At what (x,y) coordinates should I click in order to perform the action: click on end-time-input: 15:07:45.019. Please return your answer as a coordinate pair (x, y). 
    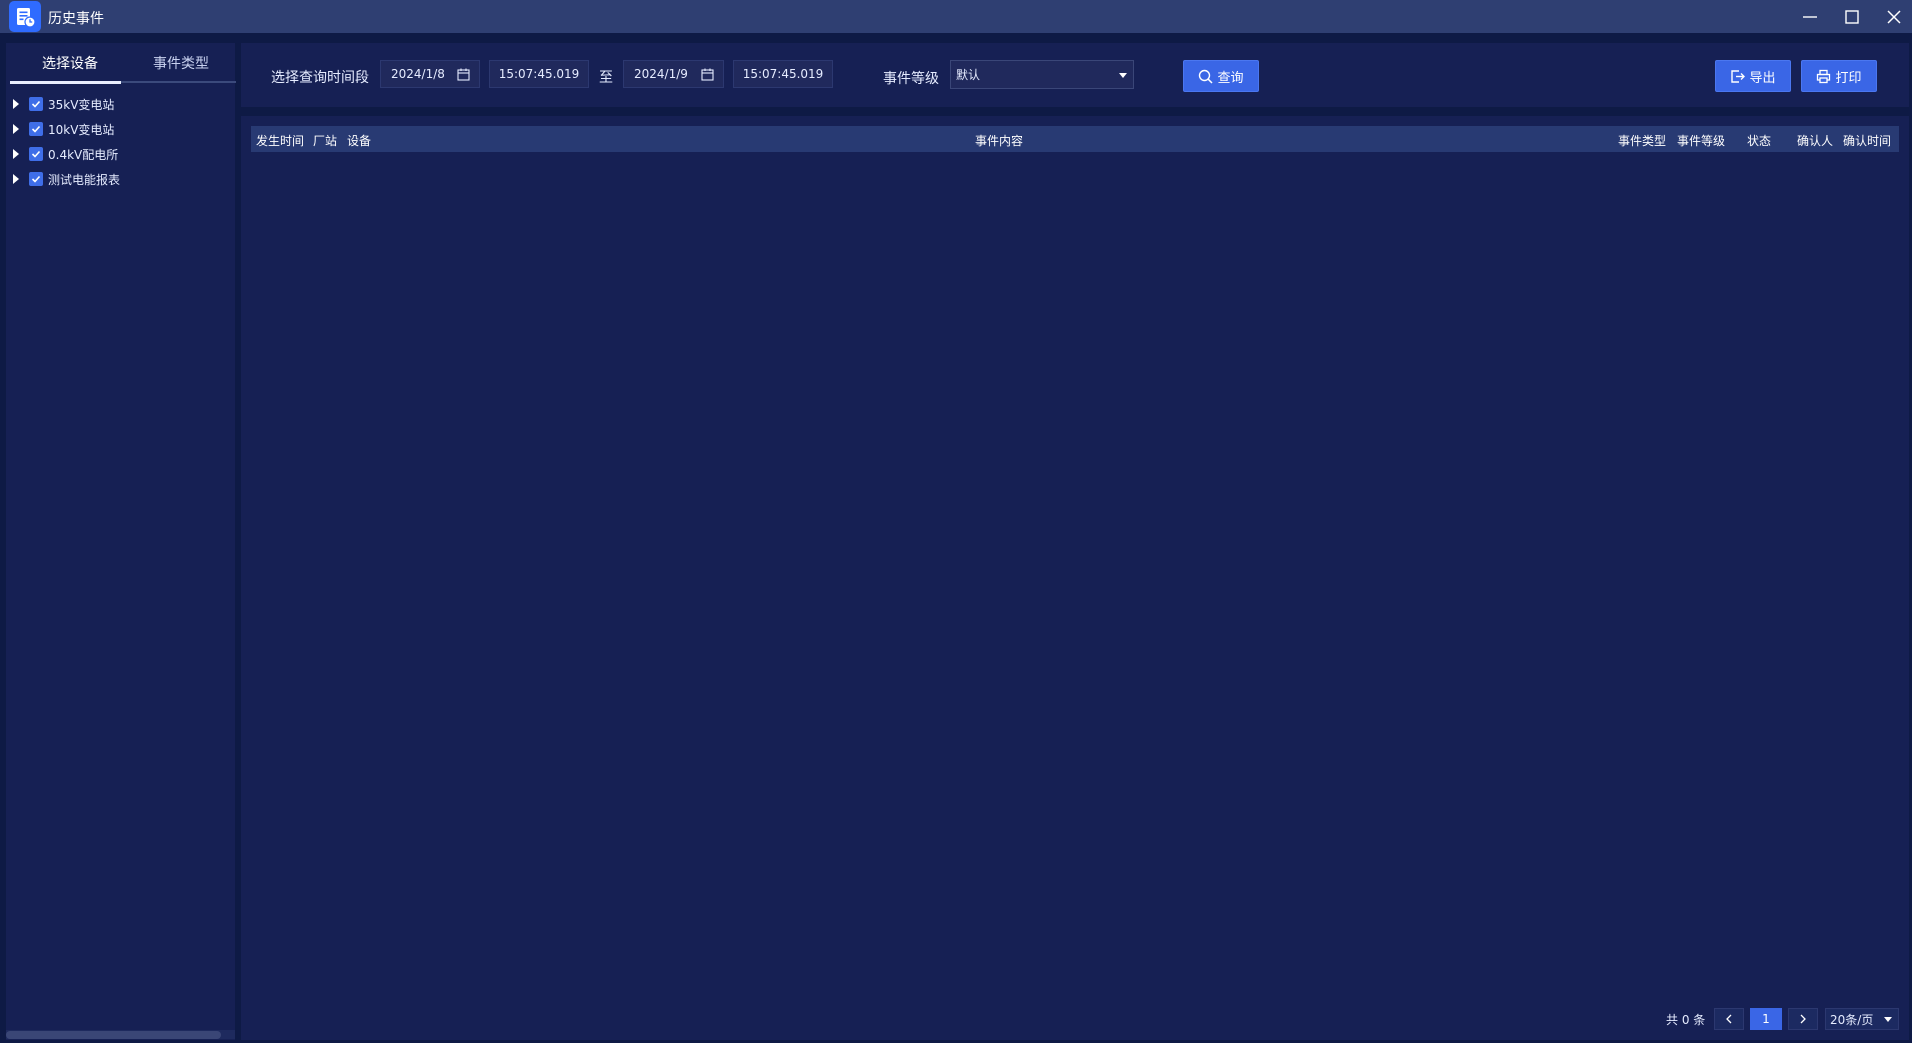
    Looking at the image, I should click on (783, 74).